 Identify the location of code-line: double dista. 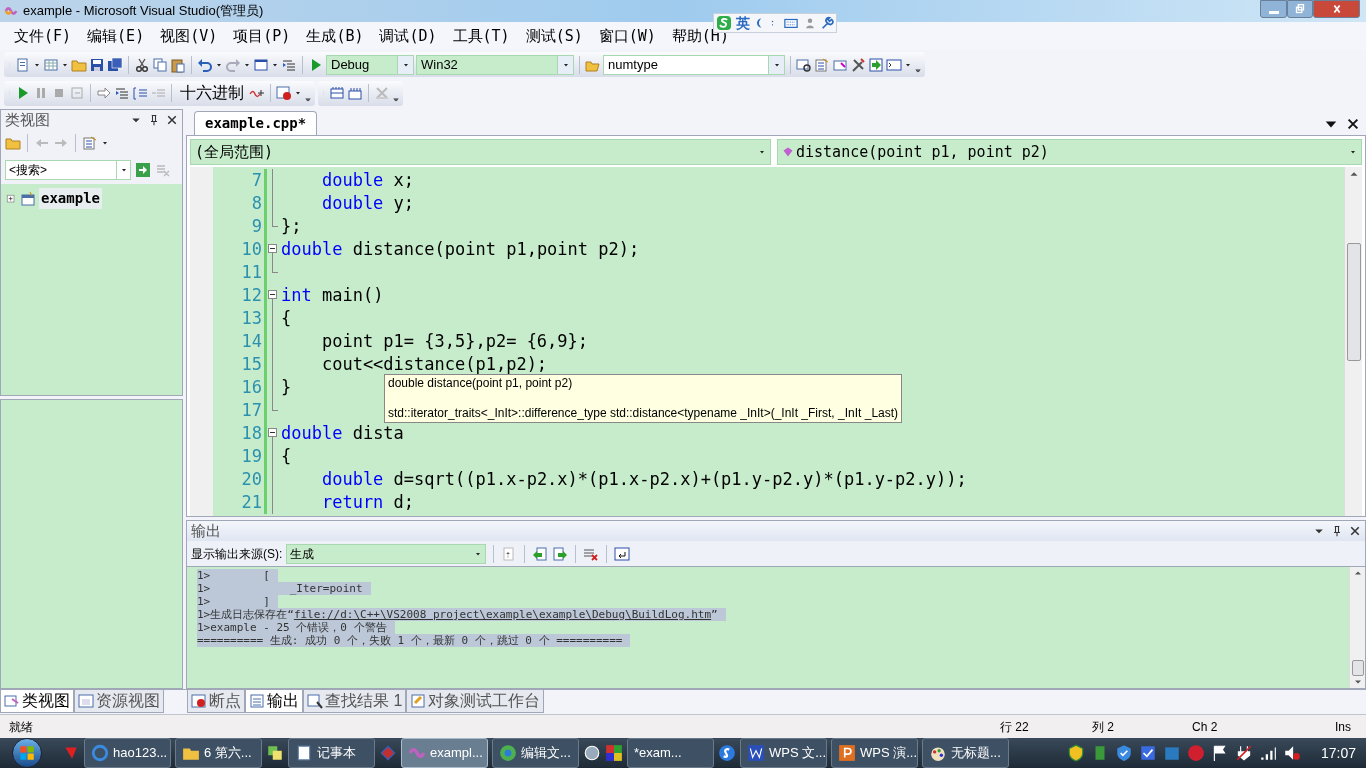
(342, 433).